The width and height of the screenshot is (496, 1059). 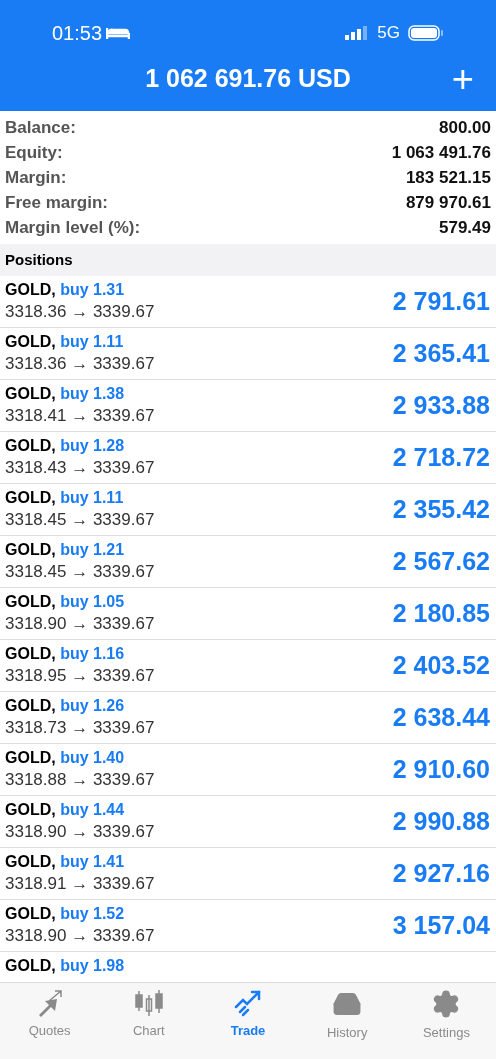 I want to click on position-row: GOLD, buy 1.16 3318.95 → 3339.67 2 403.52, so click(x=248, y=666).